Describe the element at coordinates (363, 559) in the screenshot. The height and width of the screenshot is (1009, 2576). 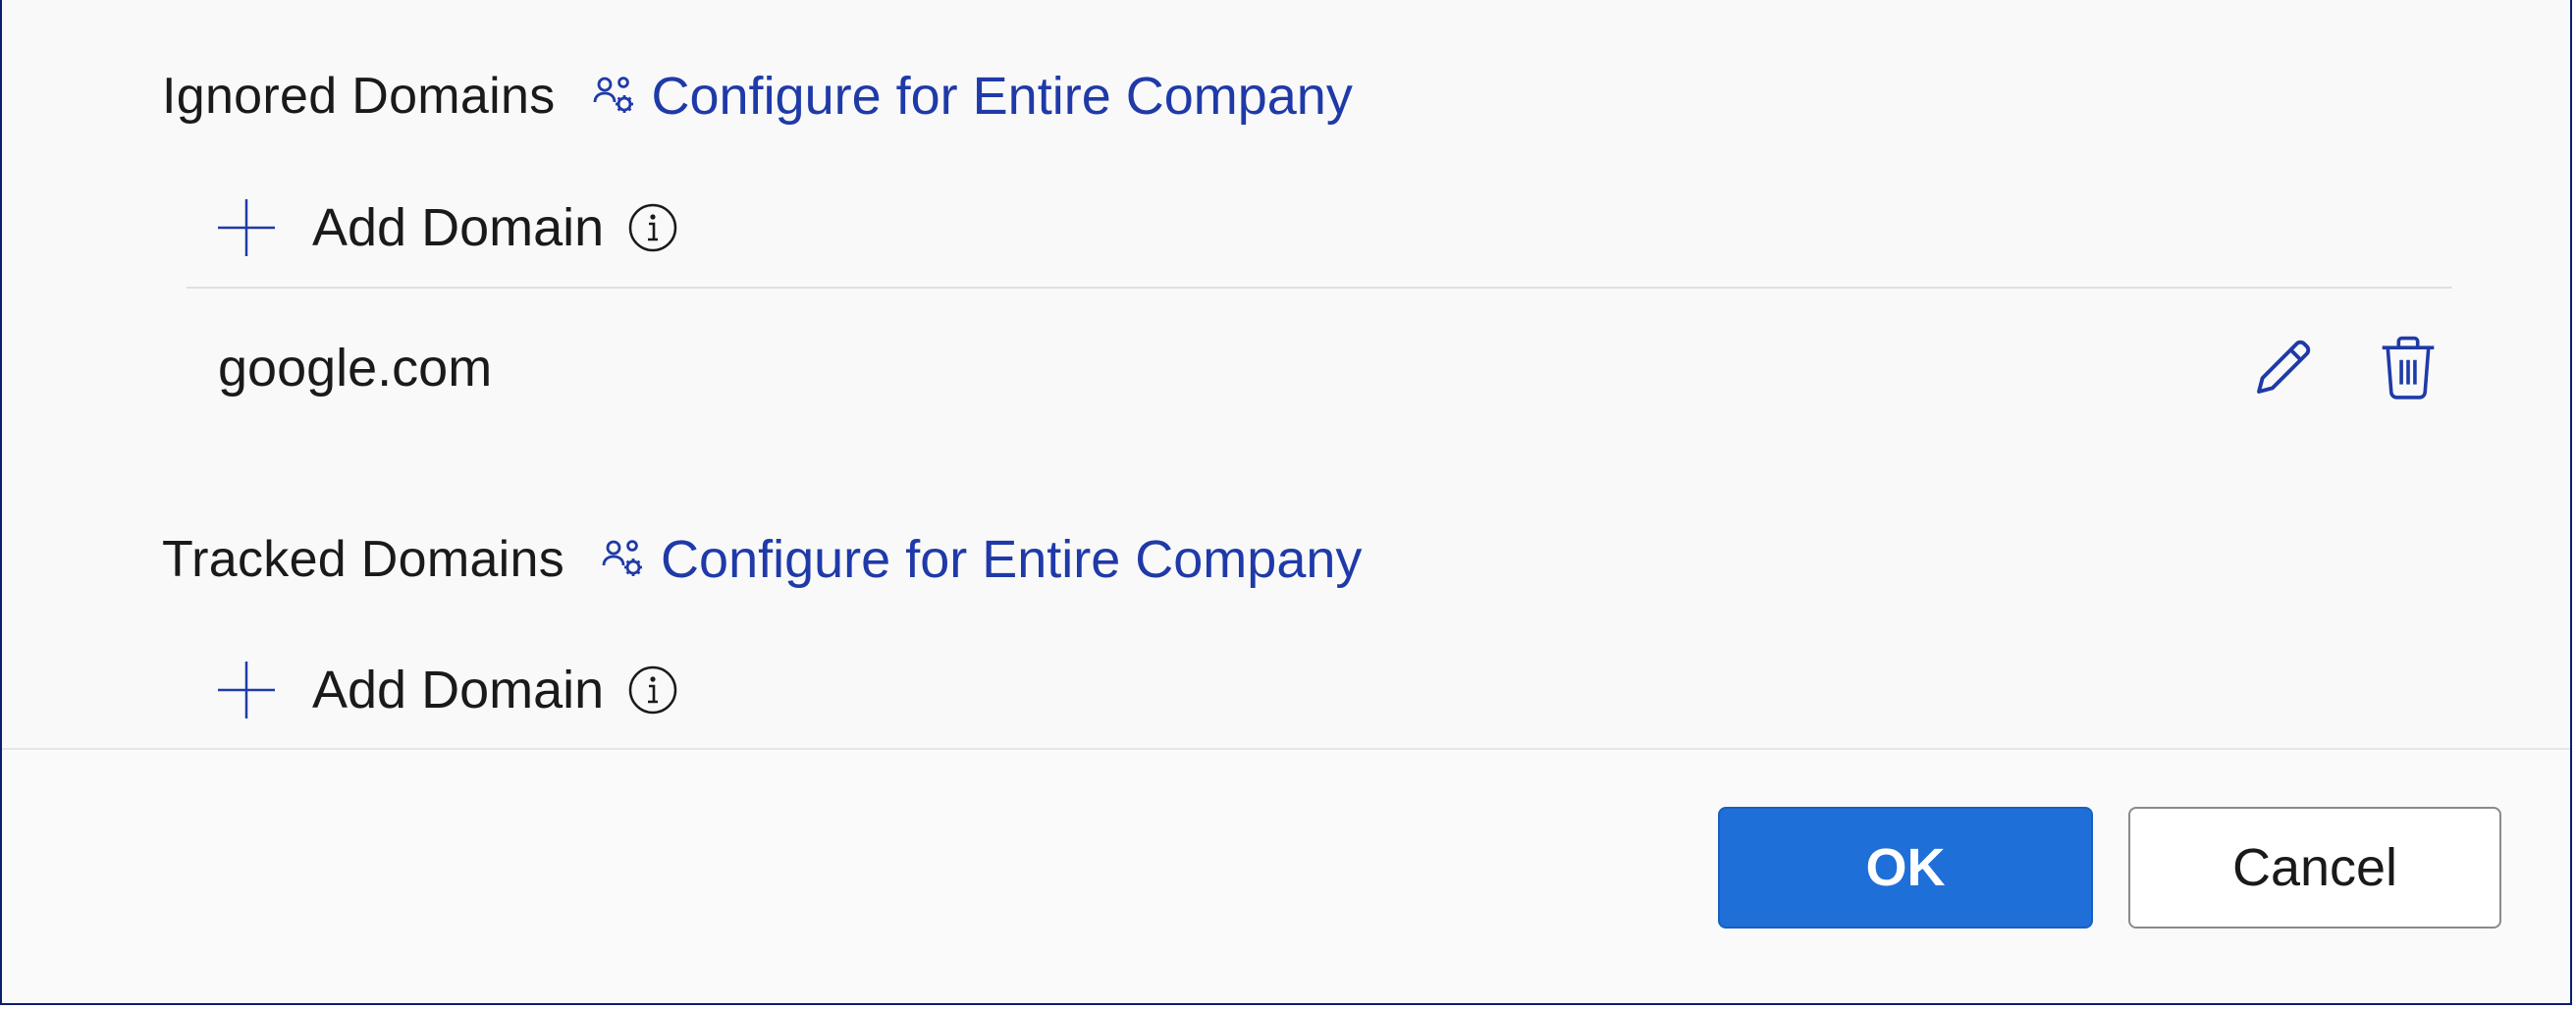
I see `tracked-domains-title: Tracked Domains` at that location.